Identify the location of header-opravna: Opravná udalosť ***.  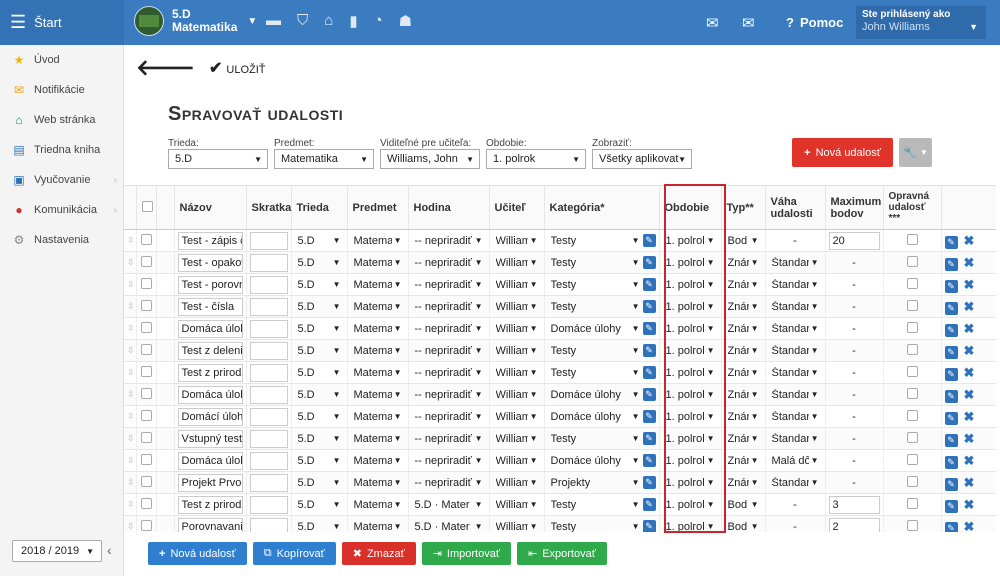
(912, 207).